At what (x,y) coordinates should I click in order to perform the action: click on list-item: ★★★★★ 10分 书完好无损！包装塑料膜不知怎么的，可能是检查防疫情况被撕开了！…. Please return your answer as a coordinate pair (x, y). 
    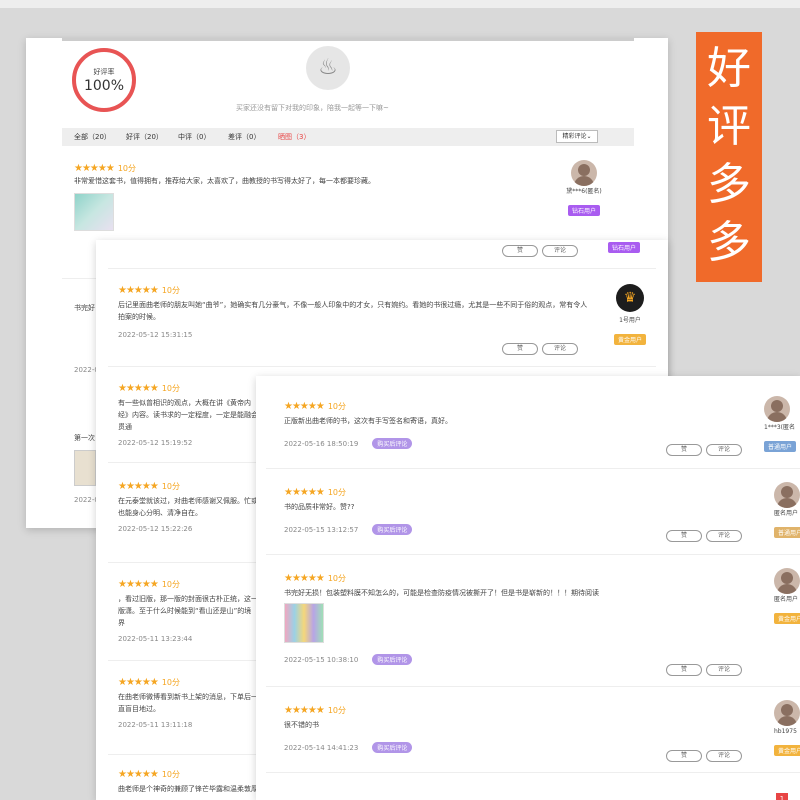
    Looking at the image, I should click on (504, 616).